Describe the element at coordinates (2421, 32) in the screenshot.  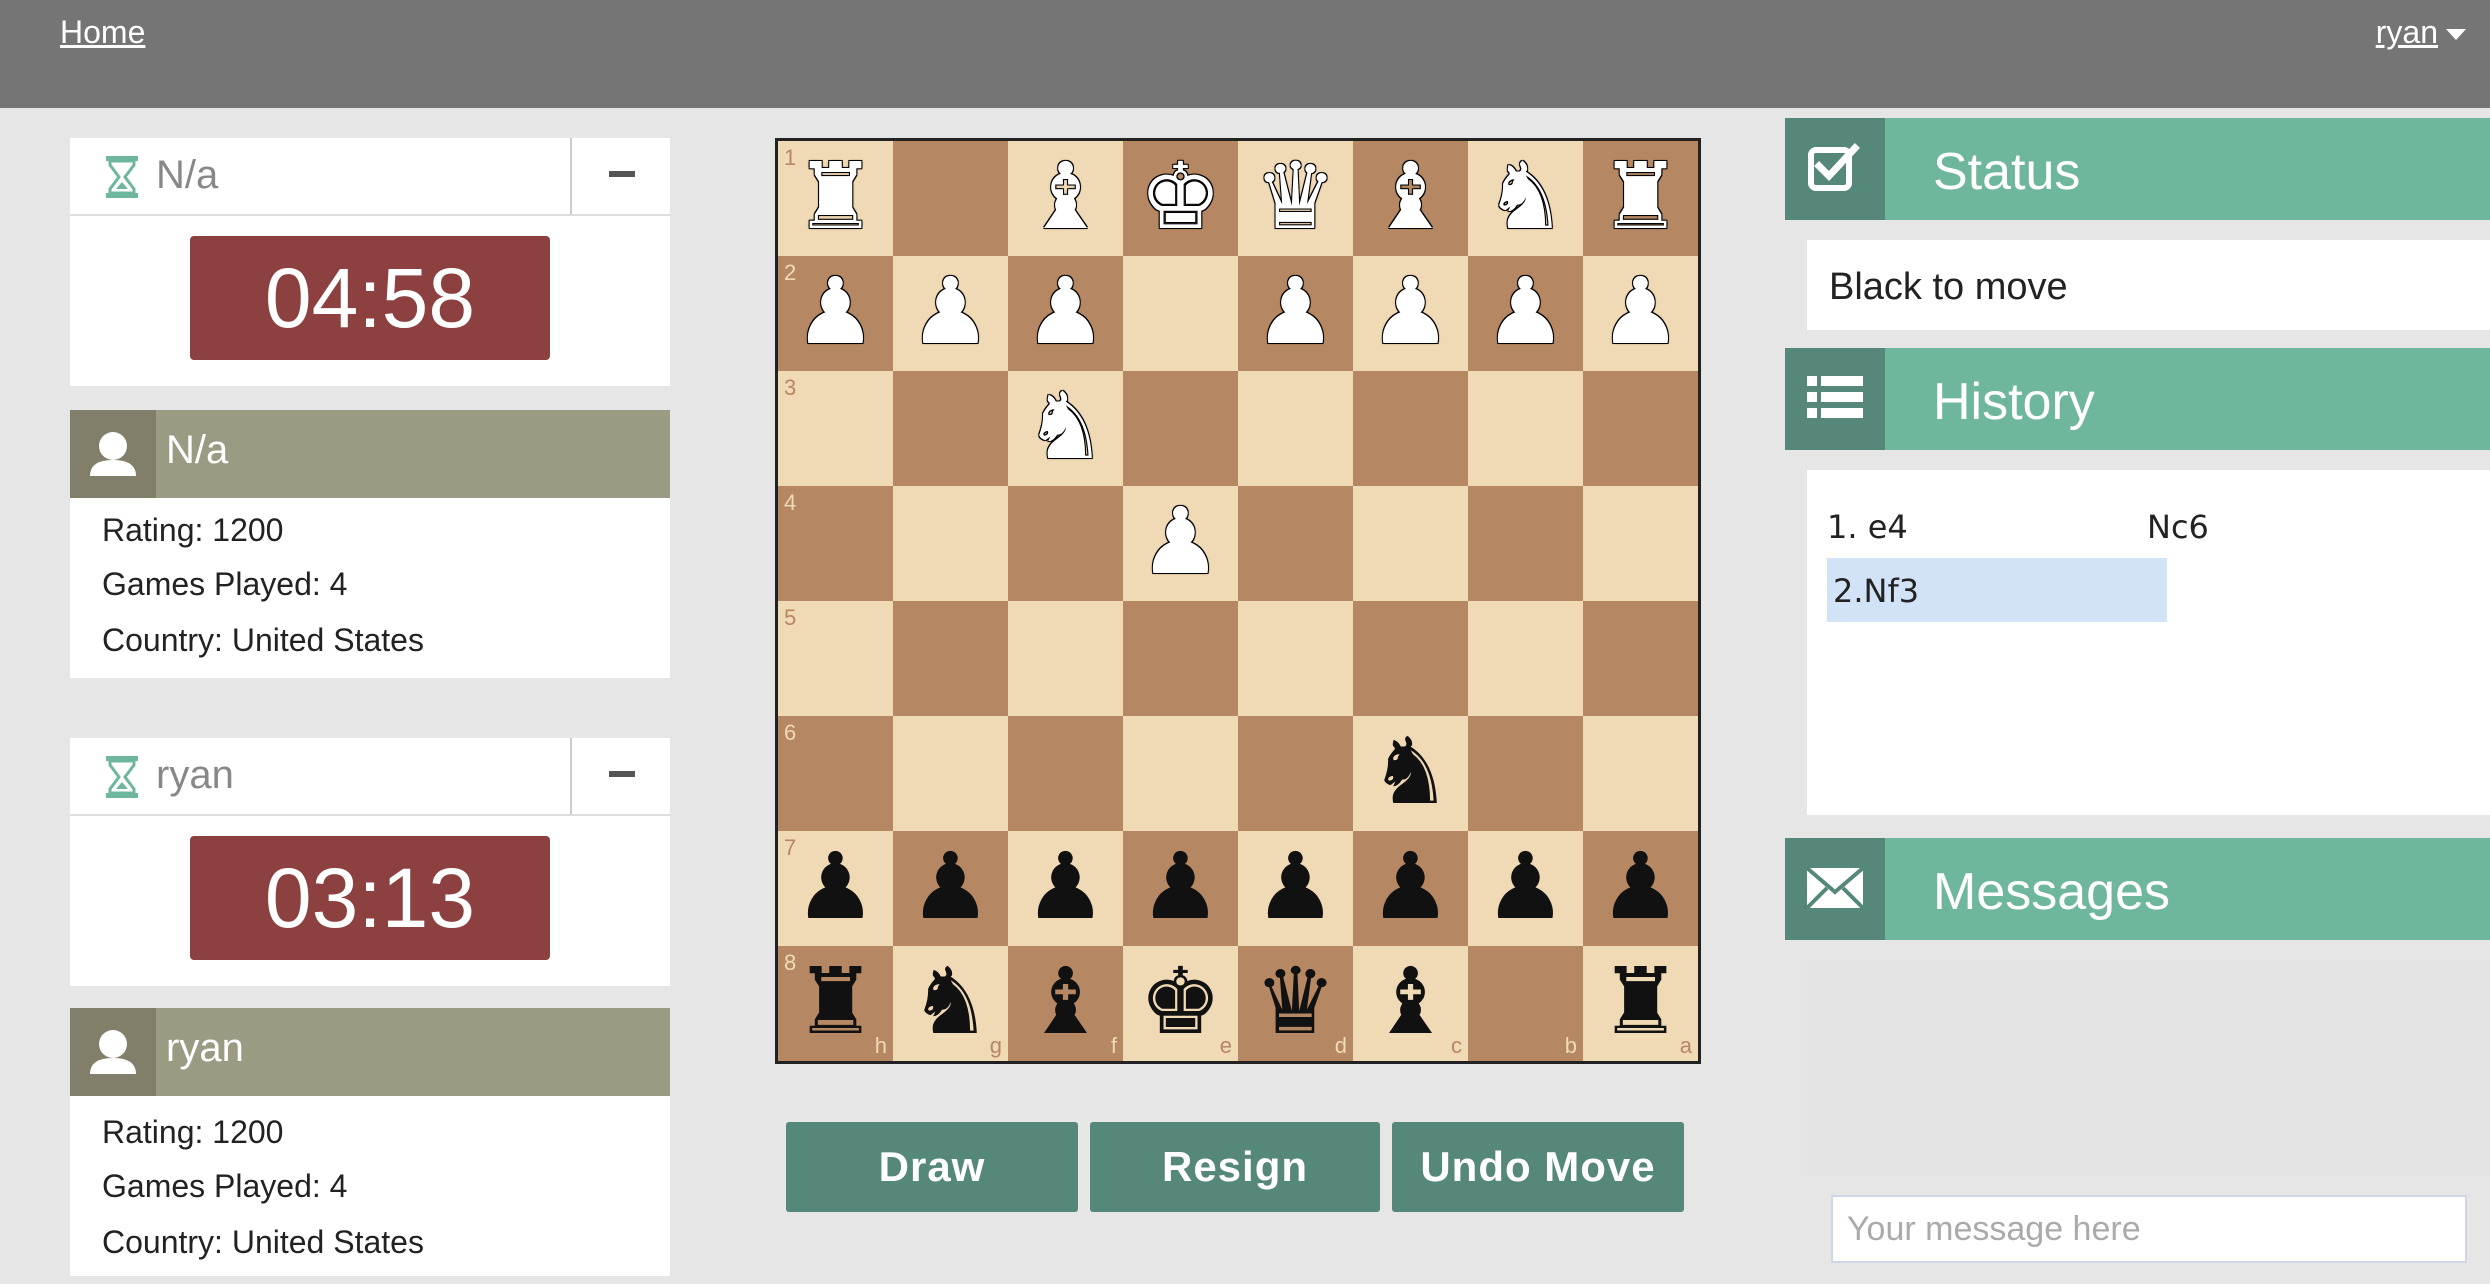
I see `user-menu: ryan` at that location.